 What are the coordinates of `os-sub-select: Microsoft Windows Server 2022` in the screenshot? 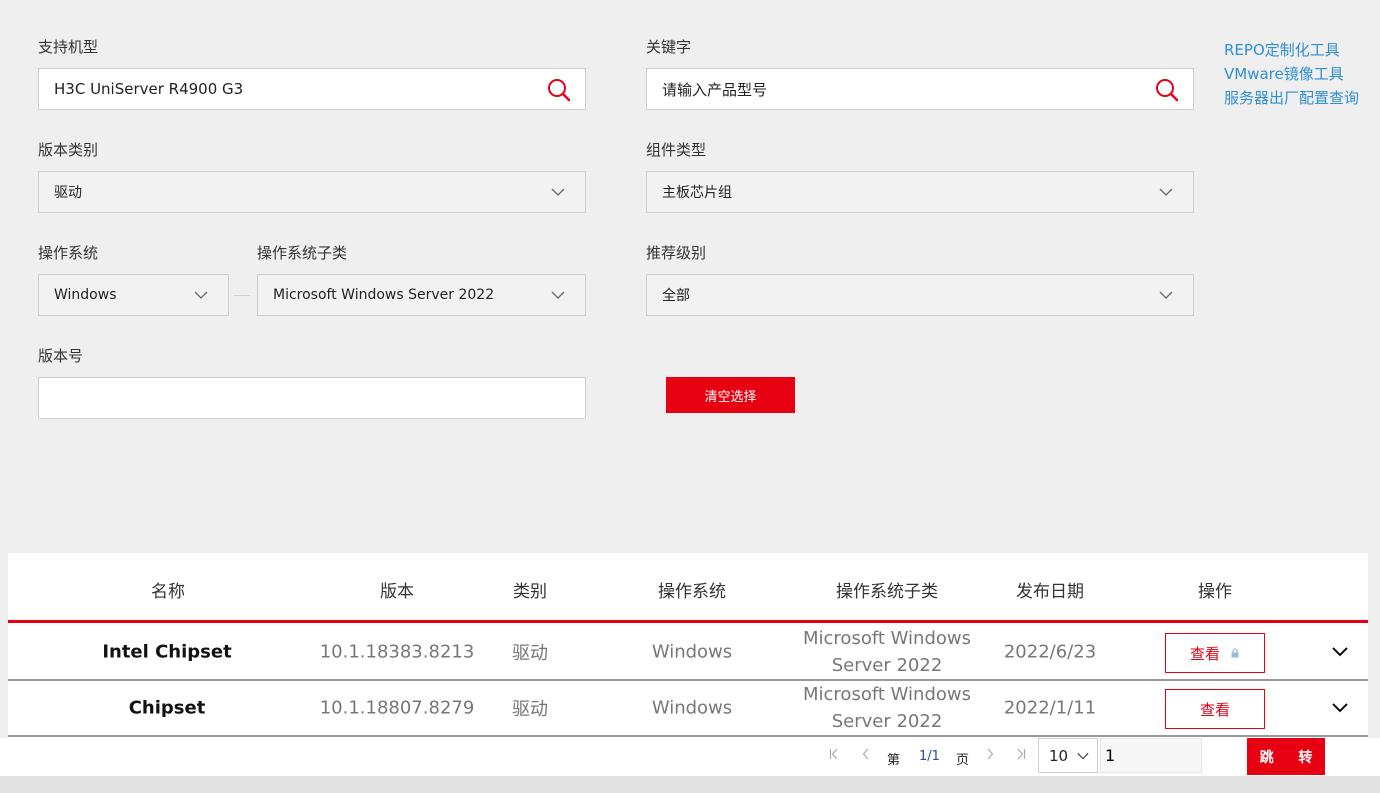 It's located at (421, 295).